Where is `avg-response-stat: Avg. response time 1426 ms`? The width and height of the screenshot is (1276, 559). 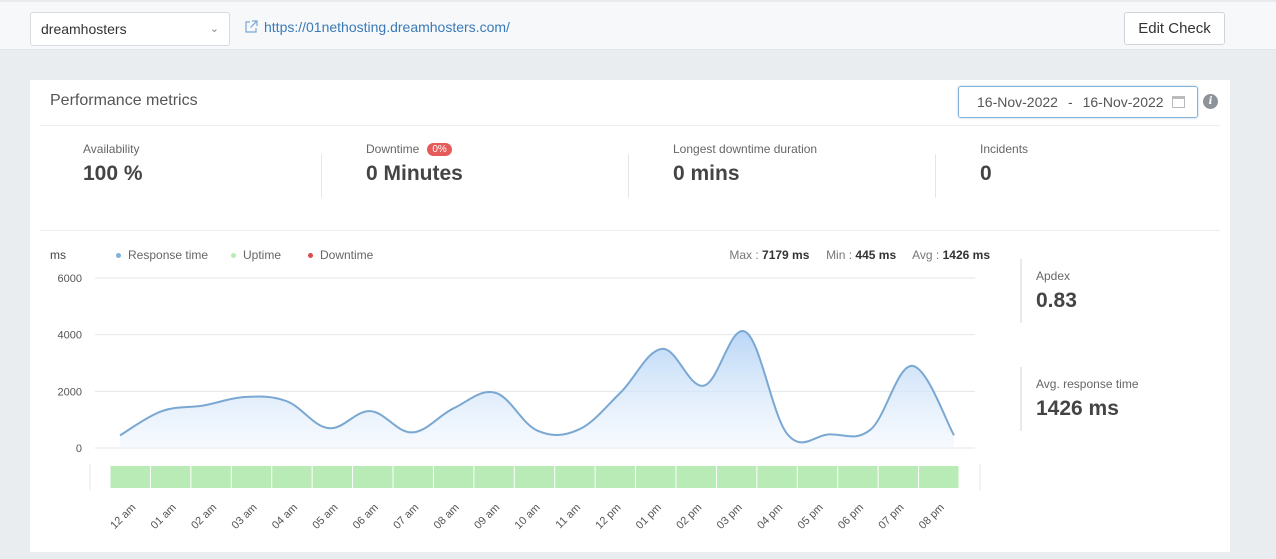 avg-response-stat: Avg. response time 1426 ms is located at coordinates (1079, 399).